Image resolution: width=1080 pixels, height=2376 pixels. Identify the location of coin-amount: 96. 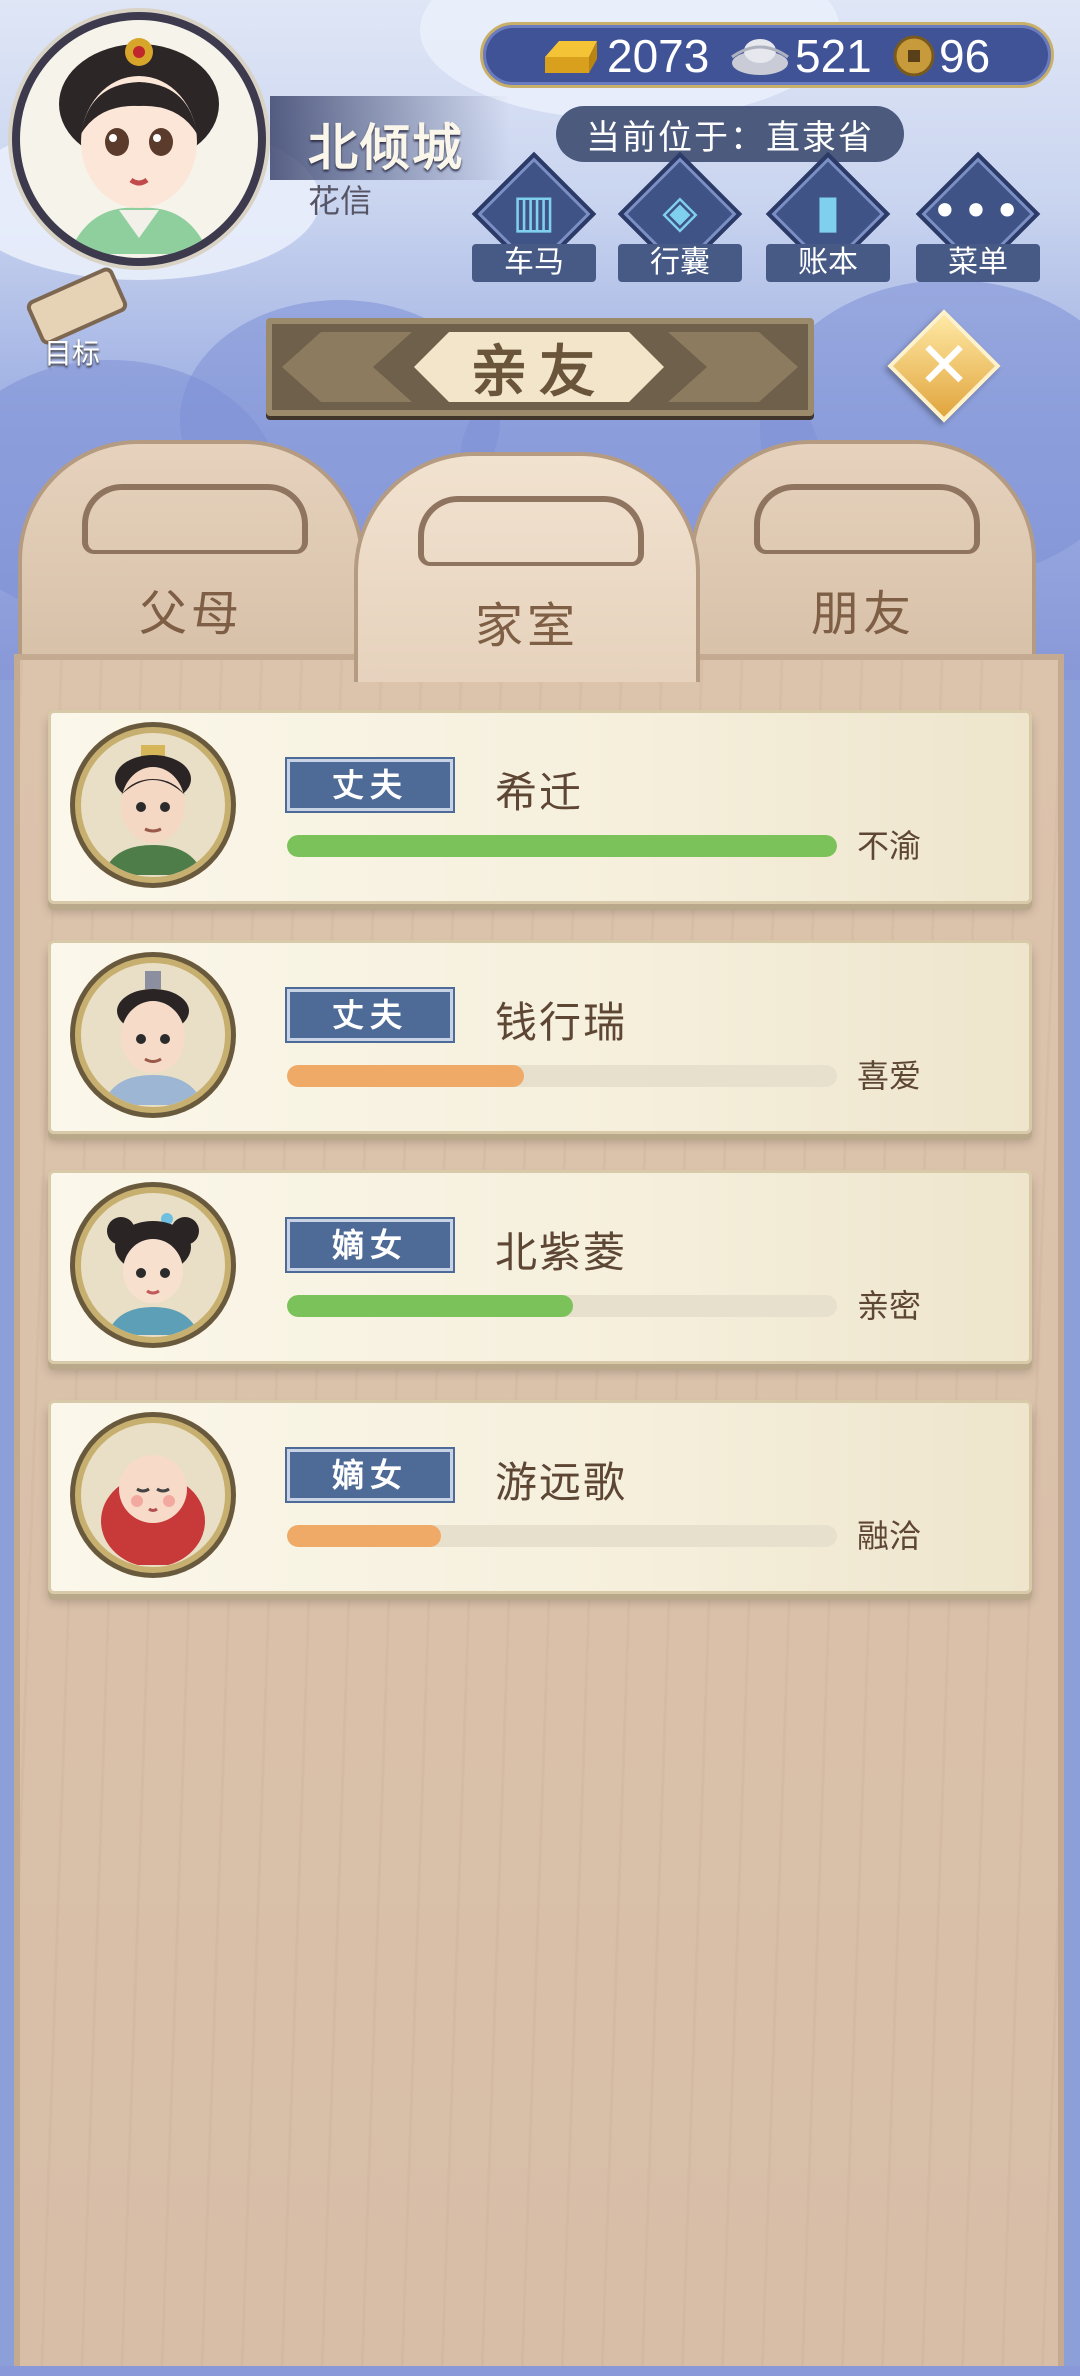
(965, 56).